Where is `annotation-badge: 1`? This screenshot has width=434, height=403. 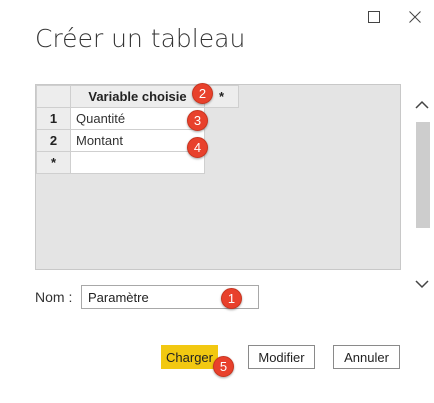 annotation-badge: 1 is located at coordinates (231, 298).